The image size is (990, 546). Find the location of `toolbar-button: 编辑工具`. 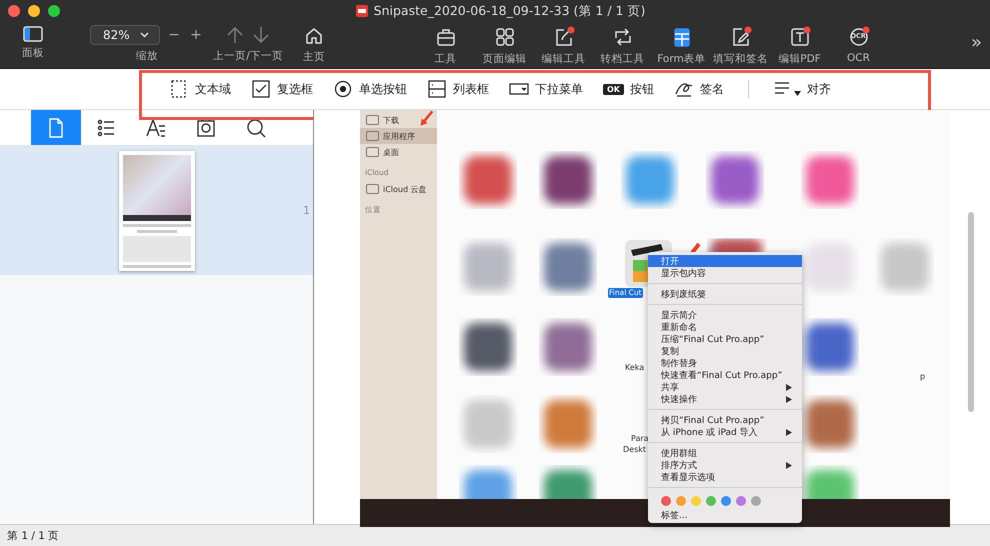

toolbar-button: 编辑工具 is located at coordinates (563, 44).